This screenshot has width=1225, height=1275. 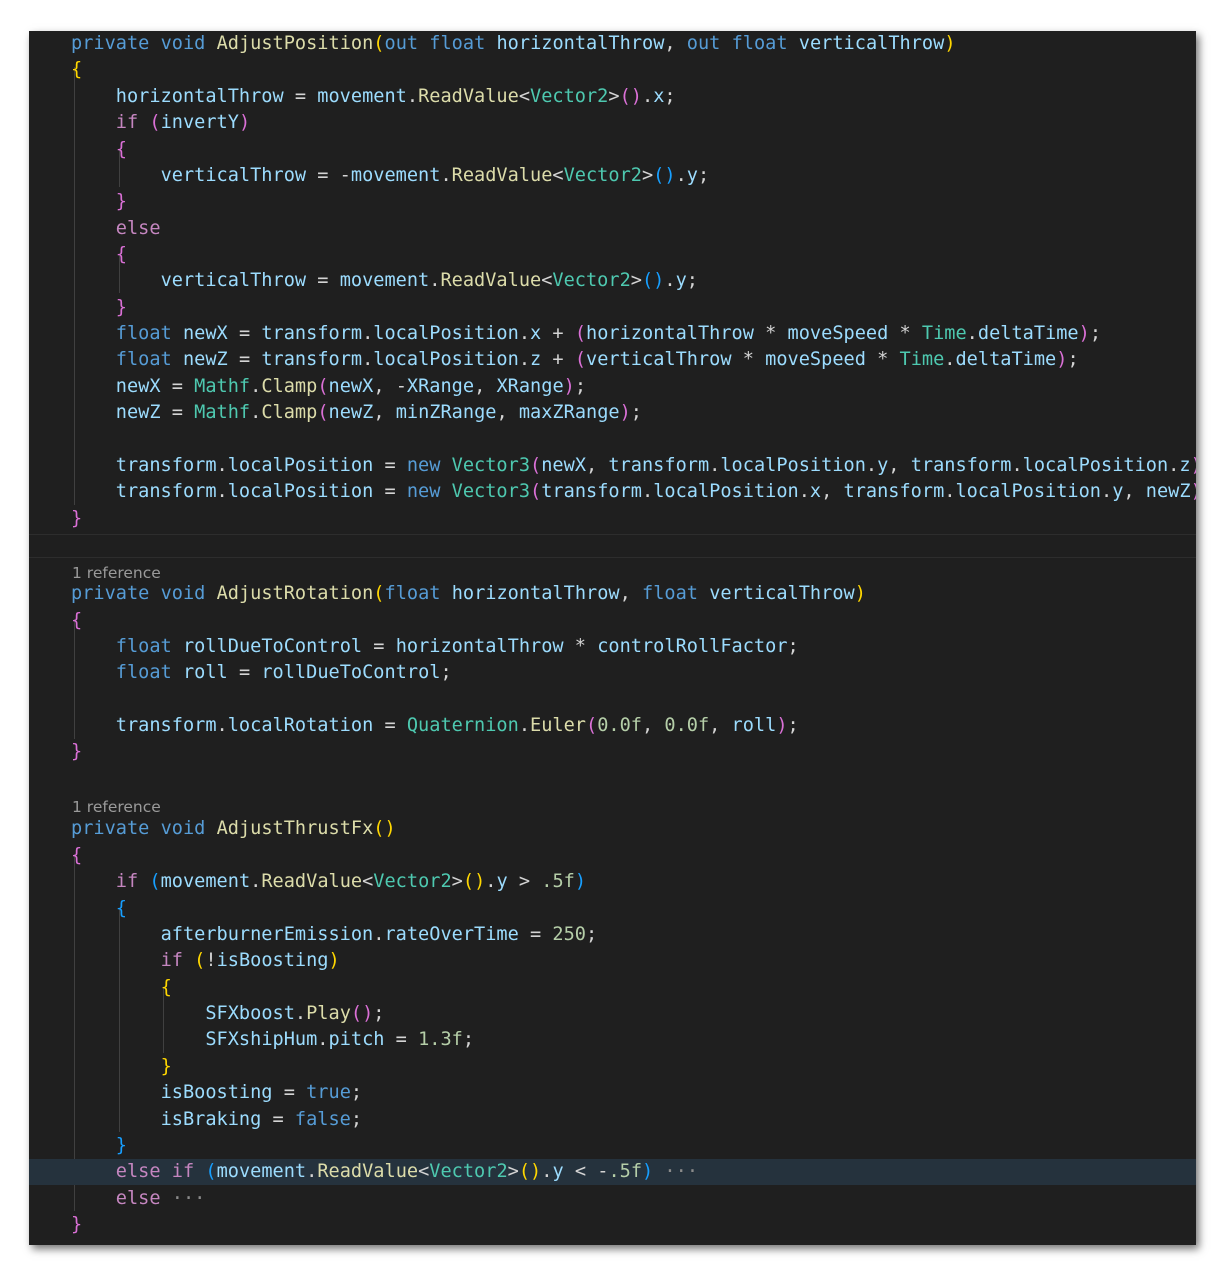 I want to click on code-line: isBraking = false;, so click(x=612, y=1120).